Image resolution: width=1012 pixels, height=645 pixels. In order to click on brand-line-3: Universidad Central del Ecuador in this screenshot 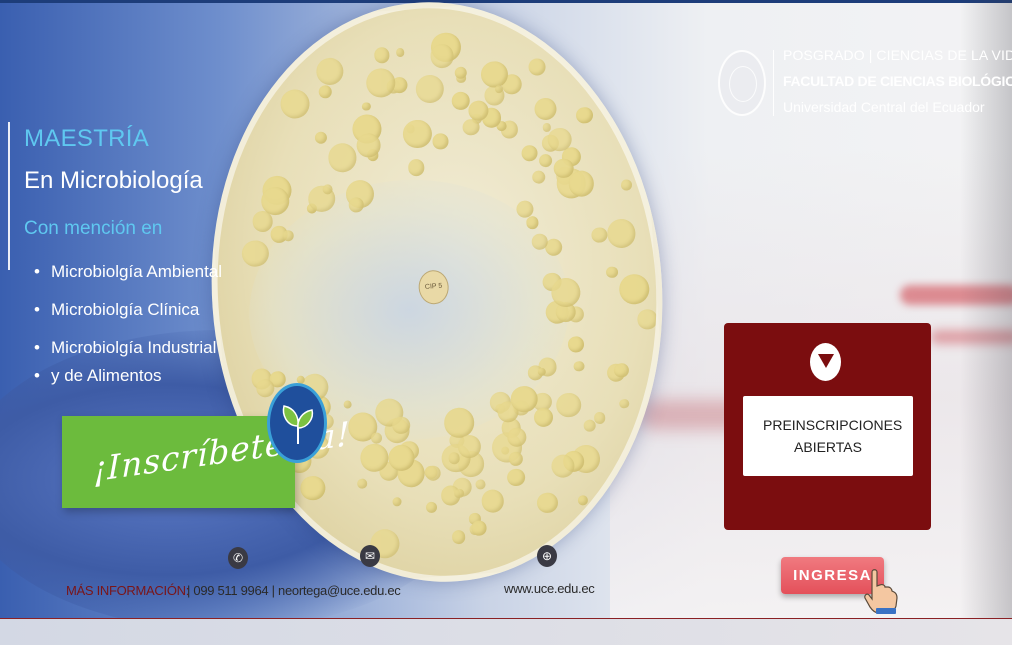, I will do `click(884, 107)`.